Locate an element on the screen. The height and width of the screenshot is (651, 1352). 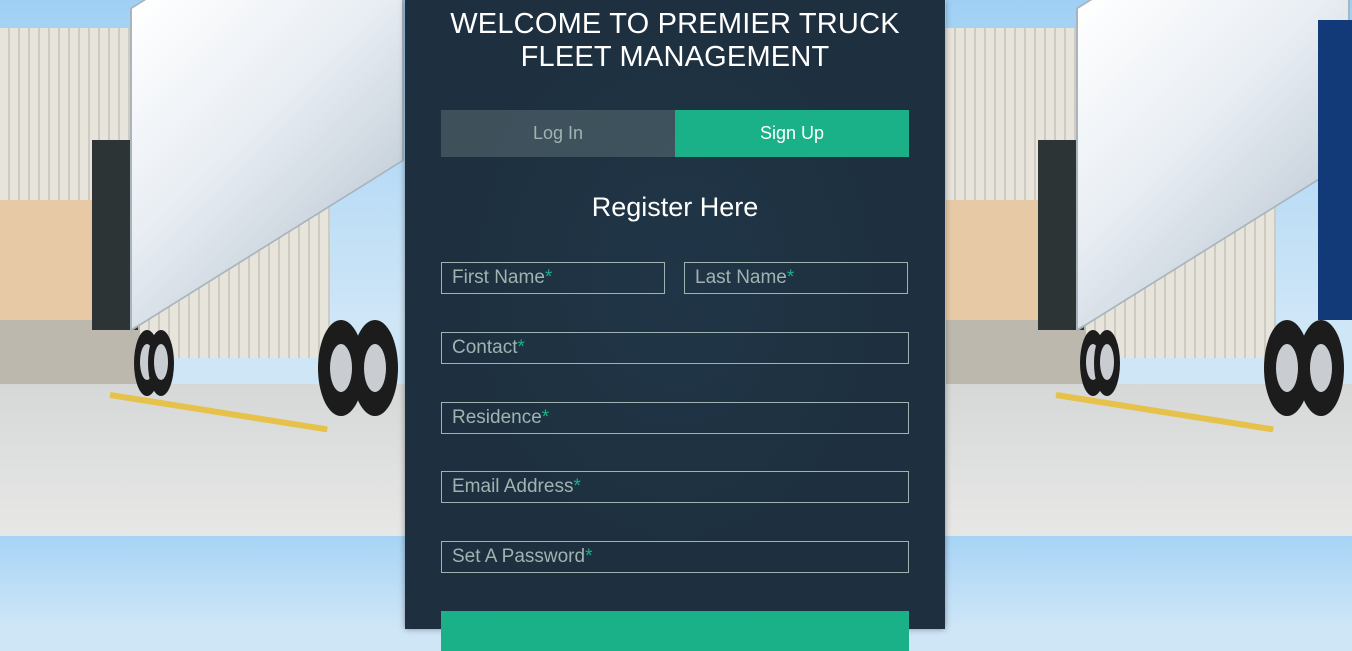
contact-input is located at coordinates (675, 348).